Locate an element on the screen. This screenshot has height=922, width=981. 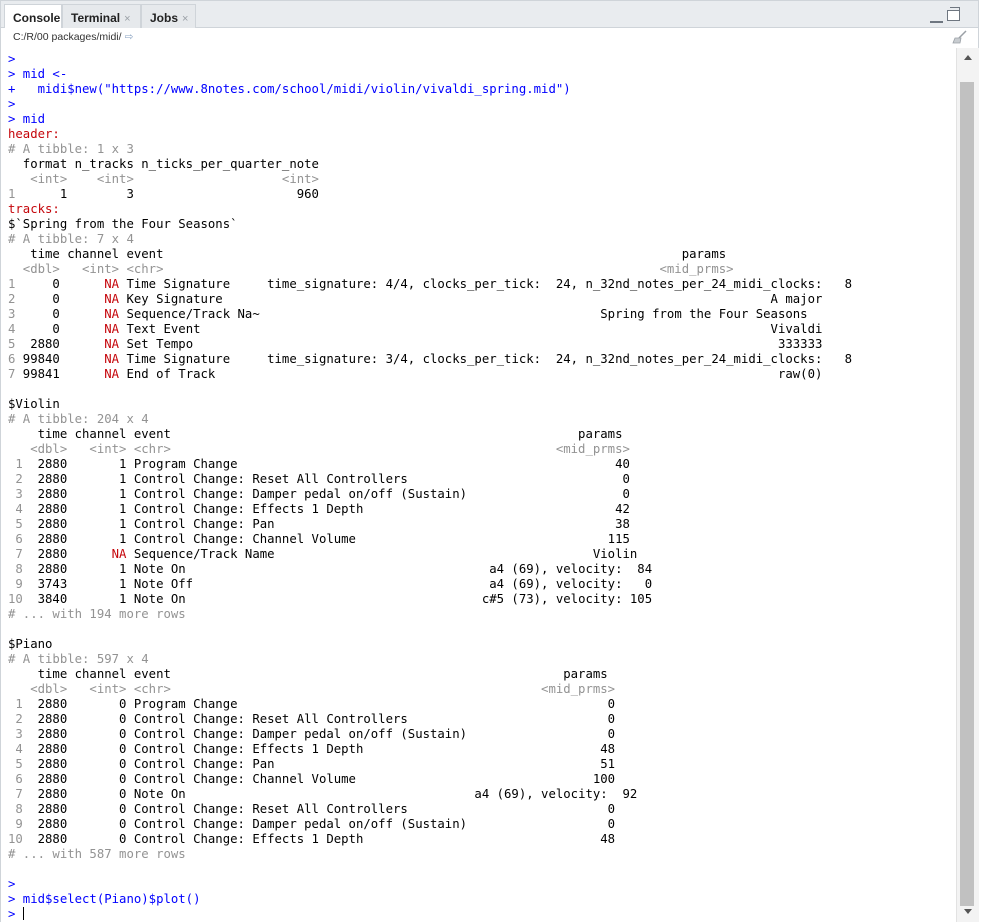
console-line-segment: 2880 1 Program Change 40 is located at coordinates (326, 464).